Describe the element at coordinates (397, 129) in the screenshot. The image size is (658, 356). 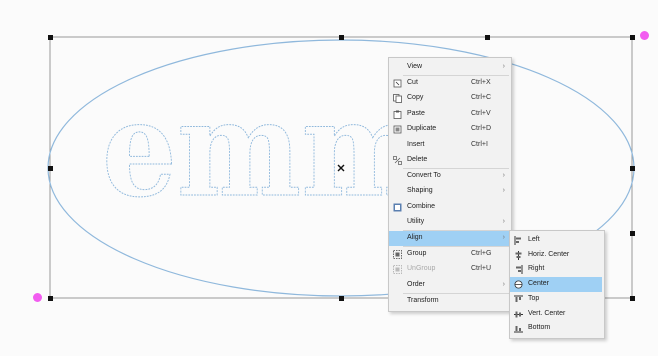
I see `duplicate-icon` at that location.